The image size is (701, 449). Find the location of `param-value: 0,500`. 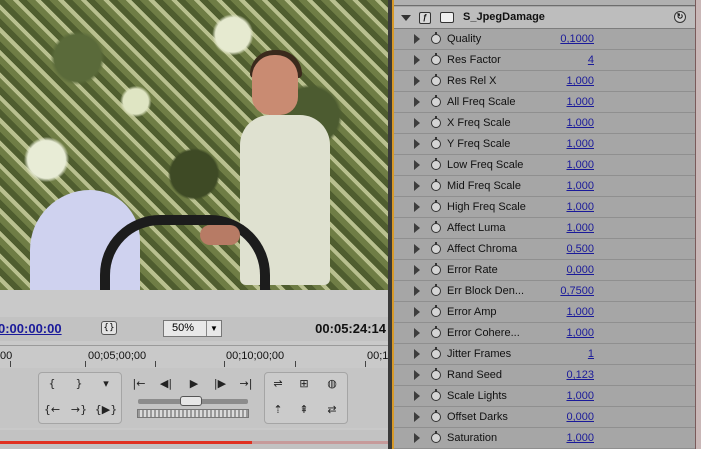

param-value: 0,500 is located at coordinates (565, 249).